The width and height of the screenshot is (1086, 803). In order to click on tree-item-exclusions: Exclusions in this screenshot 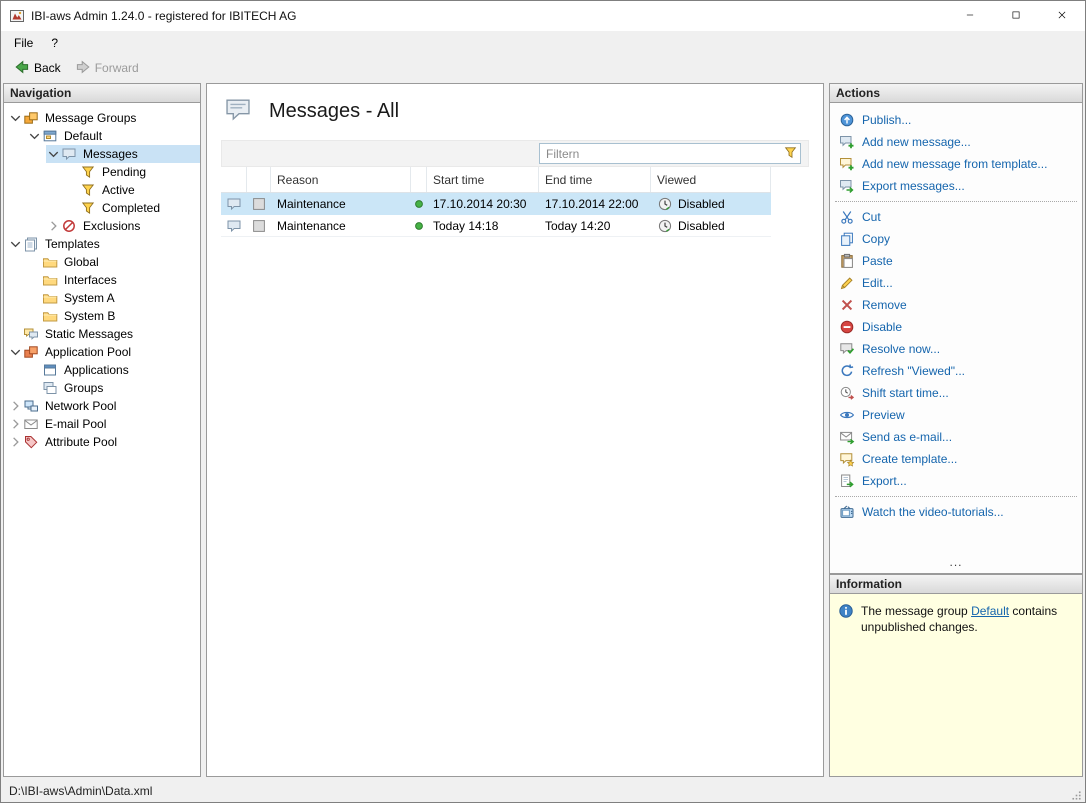, I will do `click(123, 226)`.